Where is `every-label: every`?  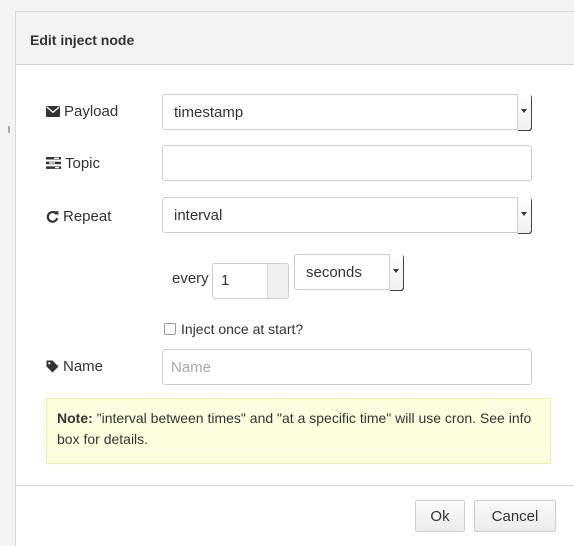
every-label: every is located at coordinates (190, 278).